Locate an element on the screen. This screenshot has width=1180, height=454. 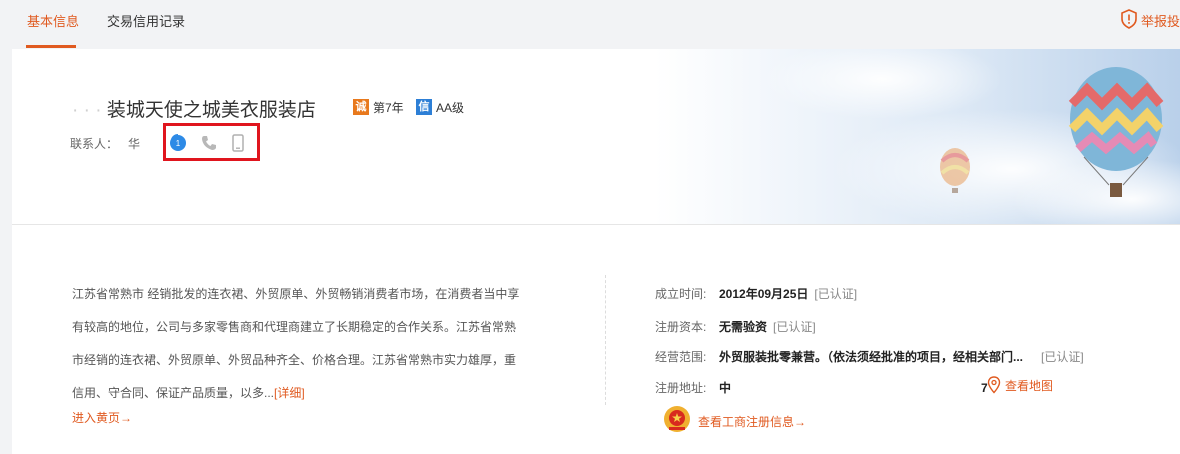
phone-icon is located at coordinates (209, 143).